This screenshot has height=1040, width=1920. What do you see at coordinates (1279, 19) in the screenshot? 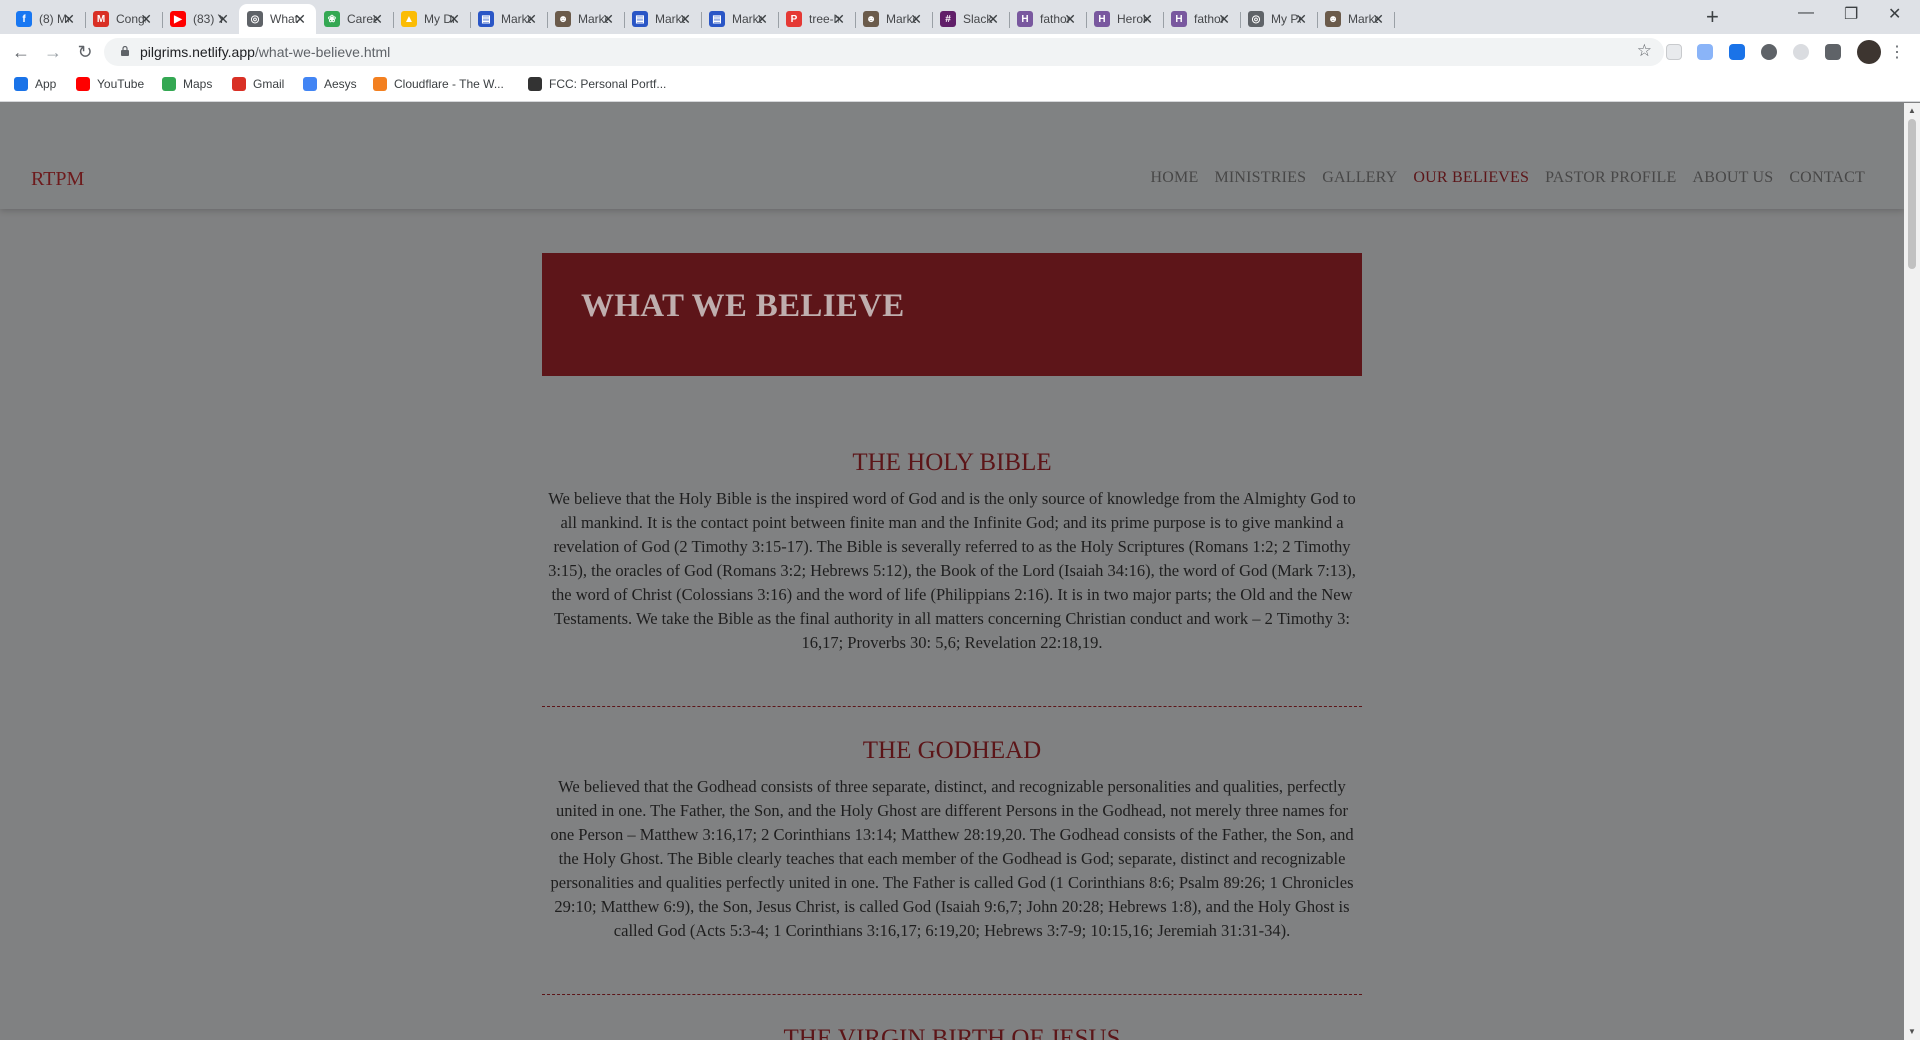
I see `browser-tab: ◎My Portfolio✕` at bounding box center [1279, 19].